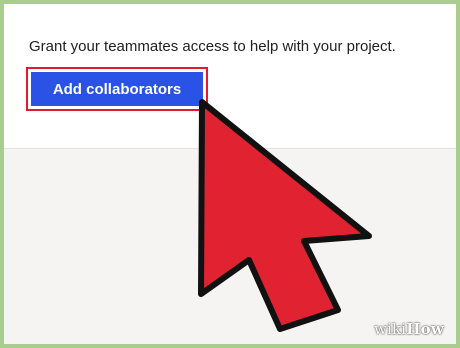 The image size is (460, 348). I want to click on add-collaborators-label: Add collaborators, so click(117, 89).